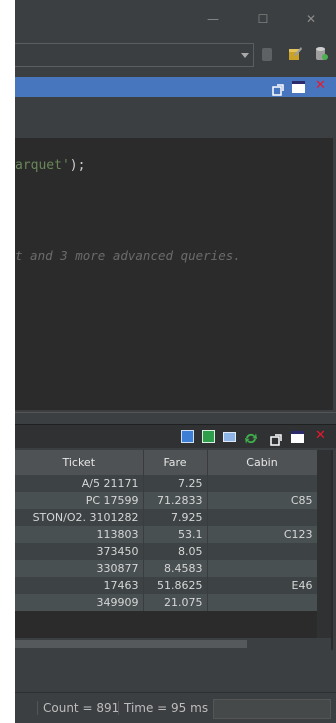  I want to click on close-button: ✕, so click(311, 19).